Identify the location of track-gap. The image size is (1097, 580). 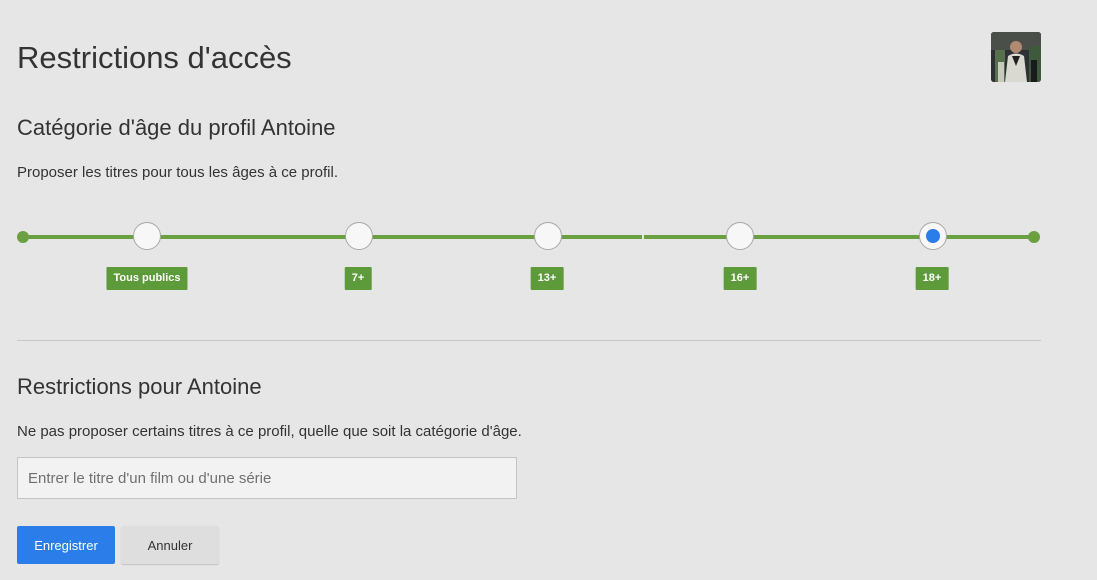
(643, 237).